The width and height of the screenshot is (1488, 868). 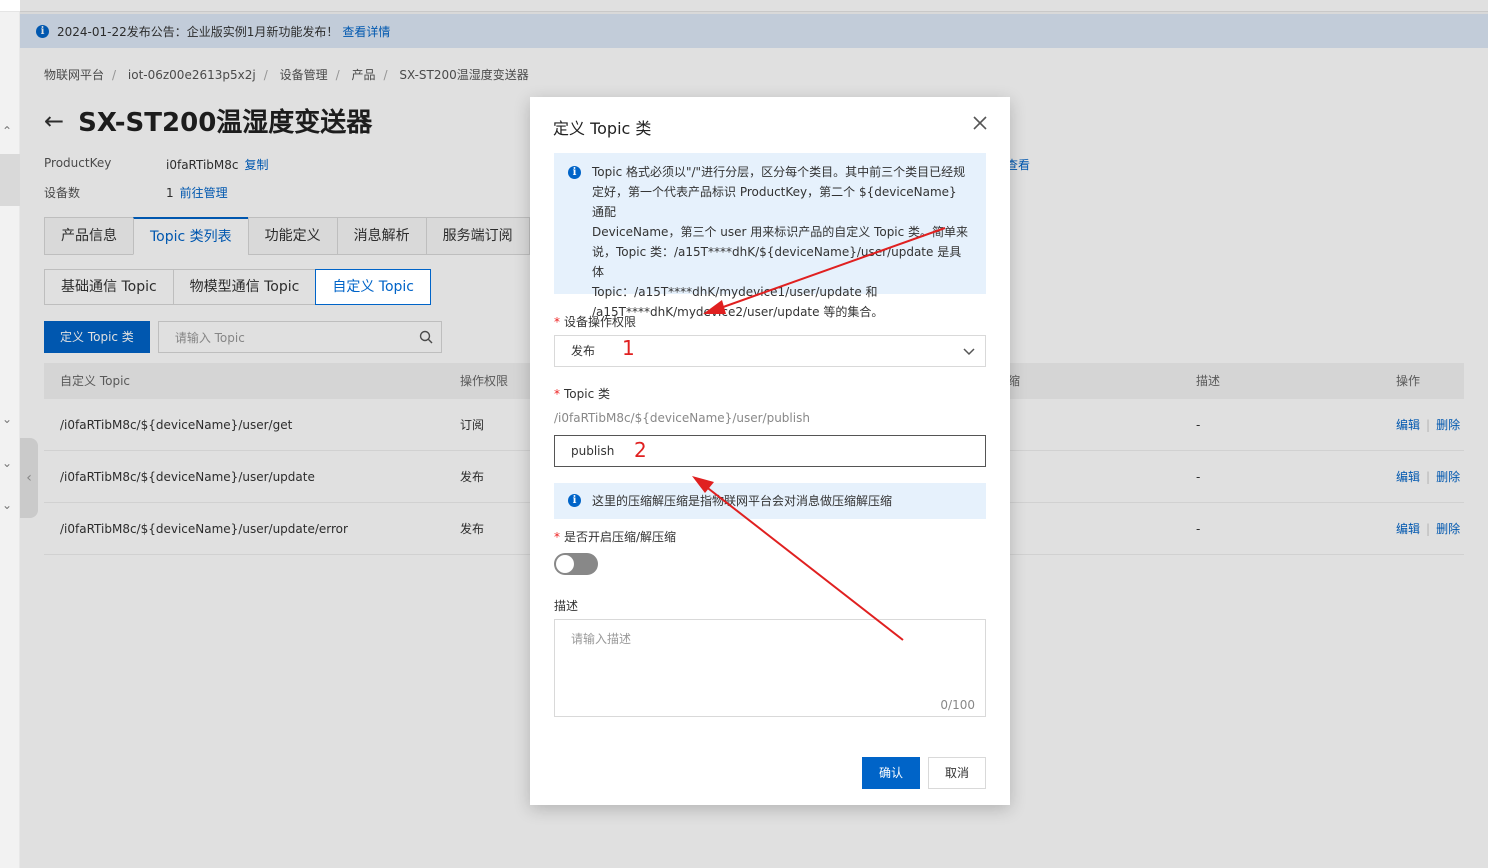 I want to click on permission-label: * 设备操作权限, so click(x=595, y=322).